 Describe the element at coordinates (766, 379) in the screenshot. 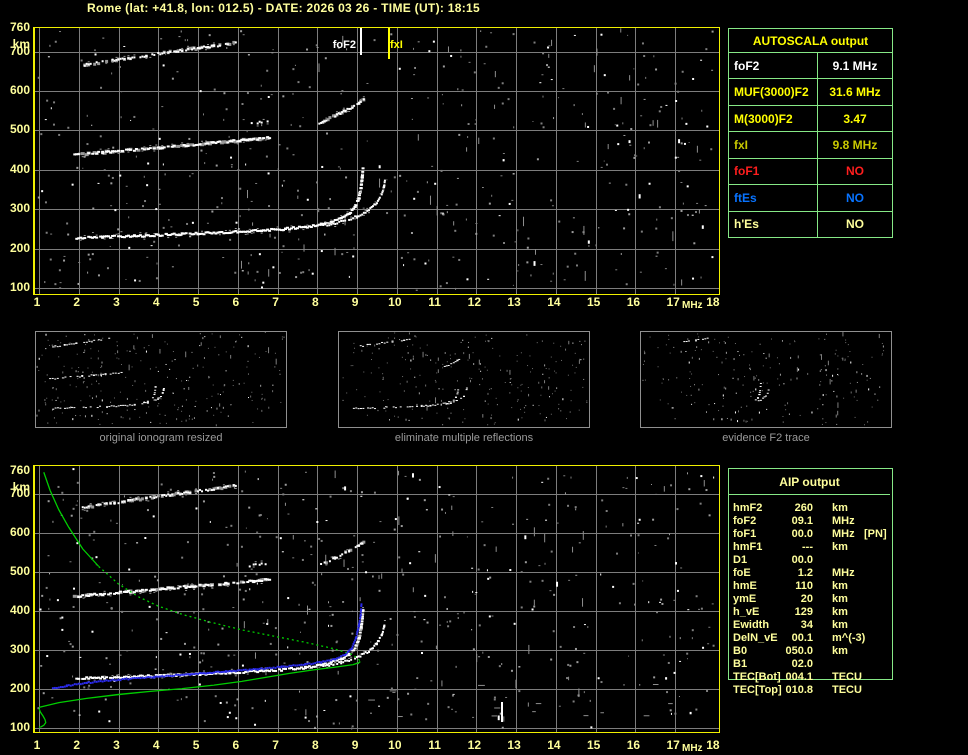

I see `panel-evidence-f2-canvas` at that location.